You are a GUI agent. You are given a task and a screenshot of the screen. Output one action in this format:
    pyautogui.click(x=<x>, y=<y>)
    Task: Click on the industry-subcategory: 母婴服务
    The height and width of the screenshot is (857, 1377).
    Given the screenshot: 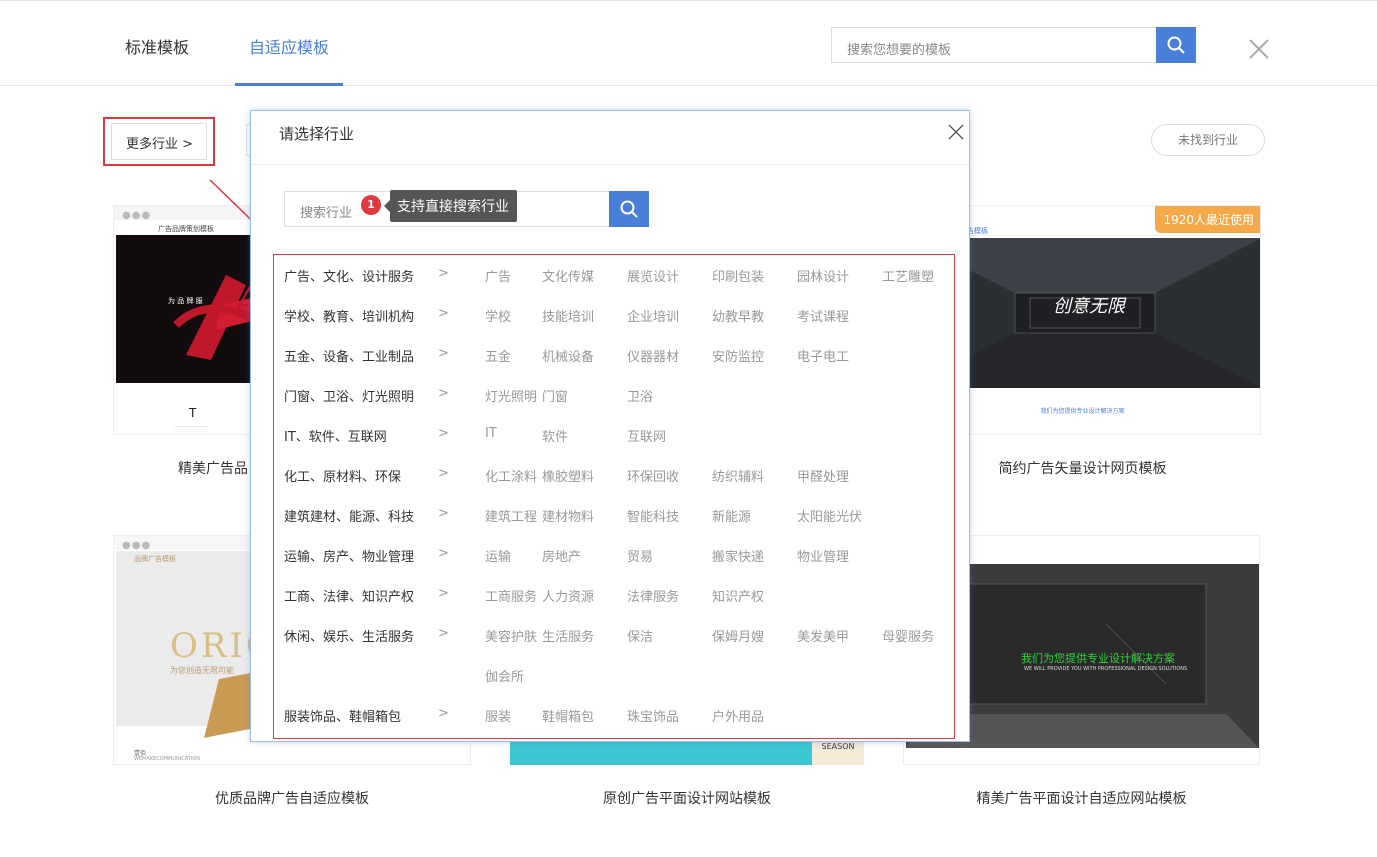 What is the action you would take?
    pyautogui.click(x=908, y=635)
    